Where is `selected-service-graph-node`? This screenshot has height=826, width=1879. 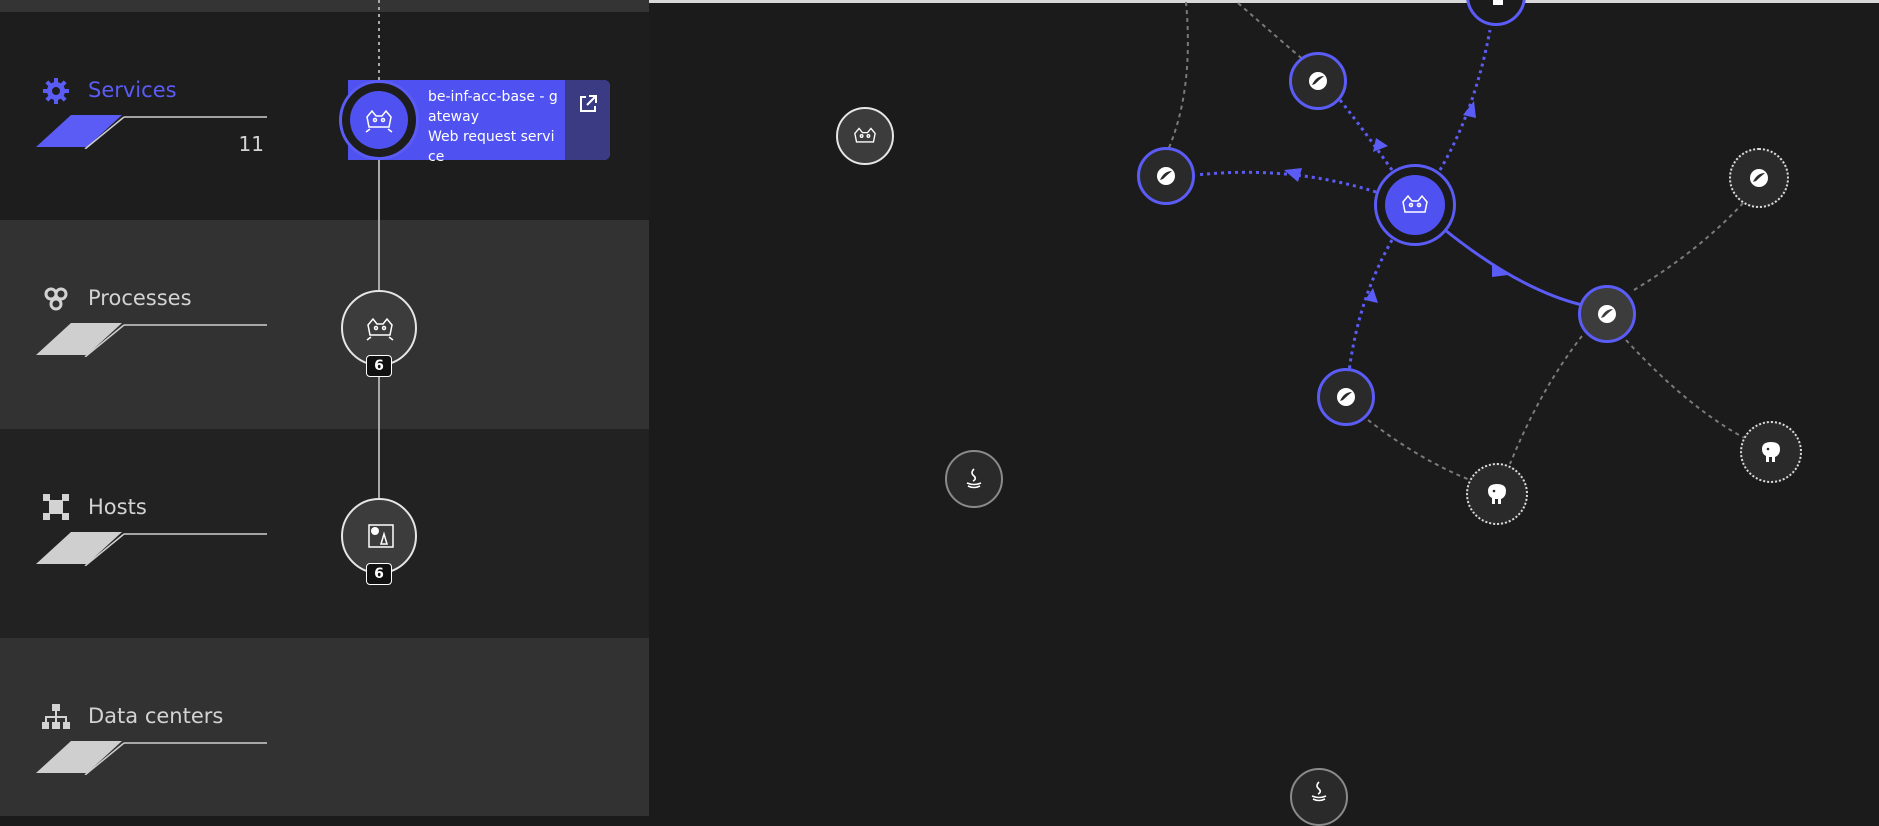 selected-service-graph-node is located at coordinates (1415, 205).